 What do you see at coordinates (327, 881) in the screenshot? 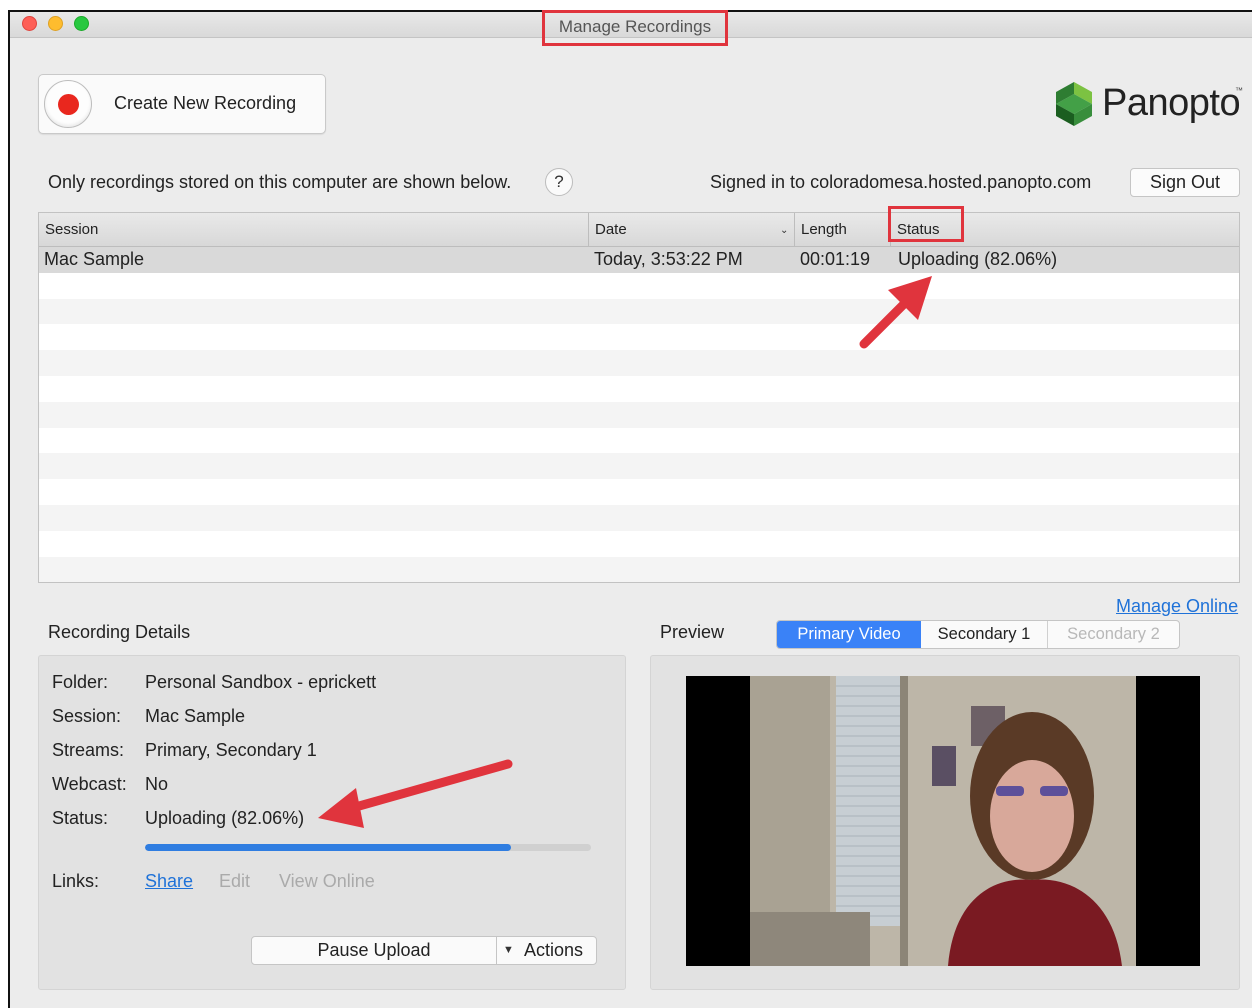
I see `view-online-link: View Online` at bounding box center [327, 881].